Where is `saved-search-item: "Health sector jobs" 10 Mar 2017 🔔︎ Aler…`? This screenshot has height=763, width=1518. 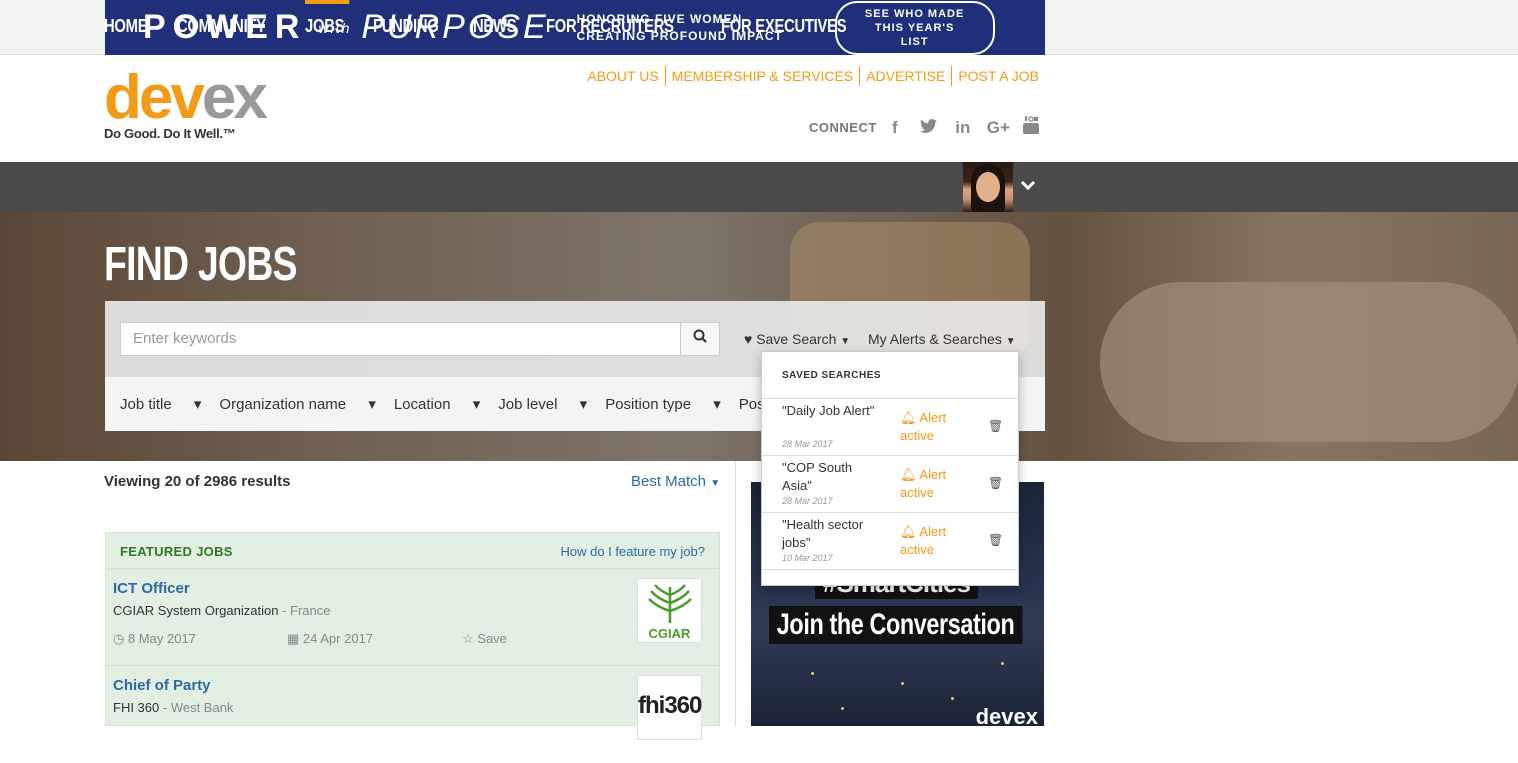
saved-search-item: "Health sector jobs" 10 Mar 2017 🔔︎ Aler… is located at coordinates (890, 541).